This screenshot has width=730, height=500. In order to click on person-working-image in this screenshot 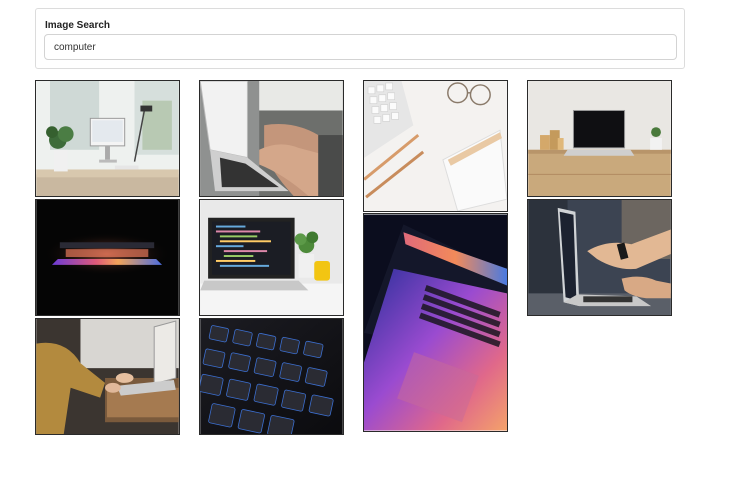, I will do `click(107, 376)`.